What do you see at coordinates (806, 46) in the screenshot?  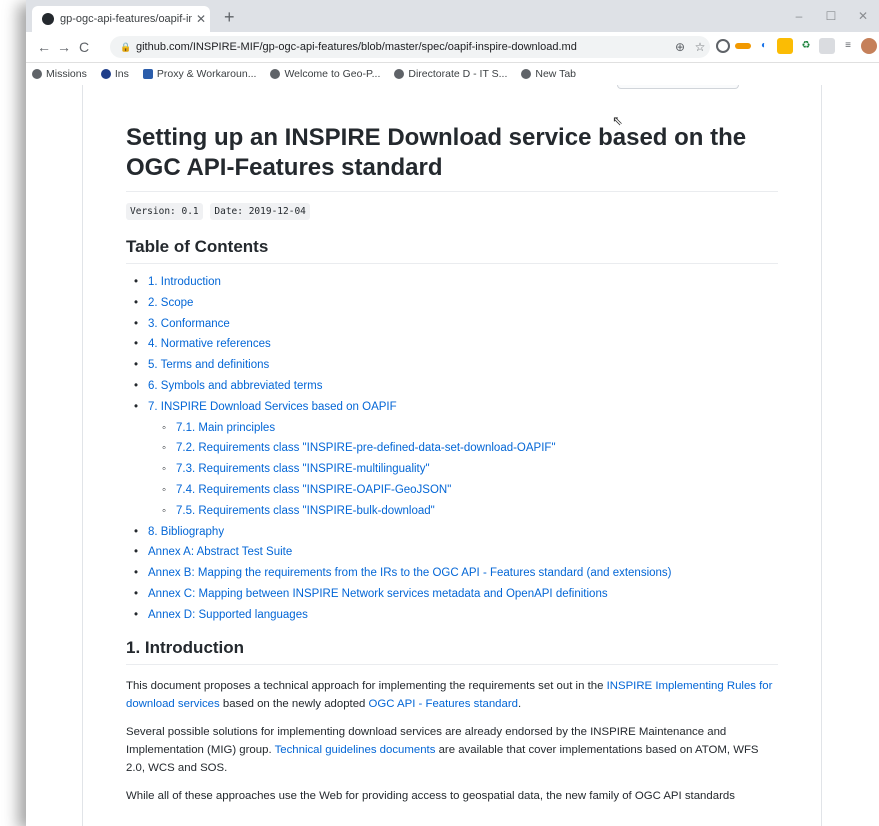 I see `extension-recycle-icon: ♻` at bounding box center [806, 46].